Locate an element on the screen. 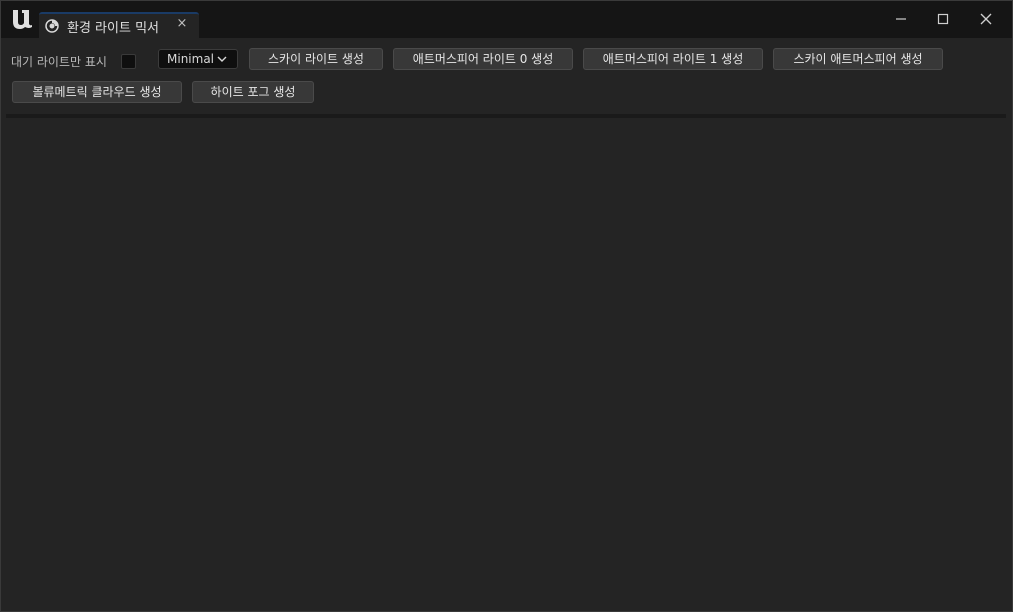 The image size is (1013, 612). close-icon is located at coordinates (986, 19).